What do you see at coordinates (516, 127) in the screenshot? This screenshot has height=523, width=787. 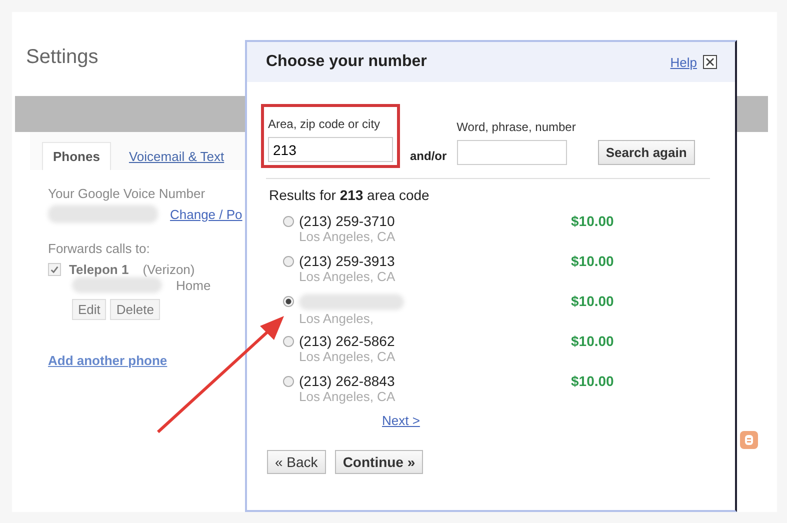 I see `field-label: Word, phrase, number` at bounding box center [516, 127].